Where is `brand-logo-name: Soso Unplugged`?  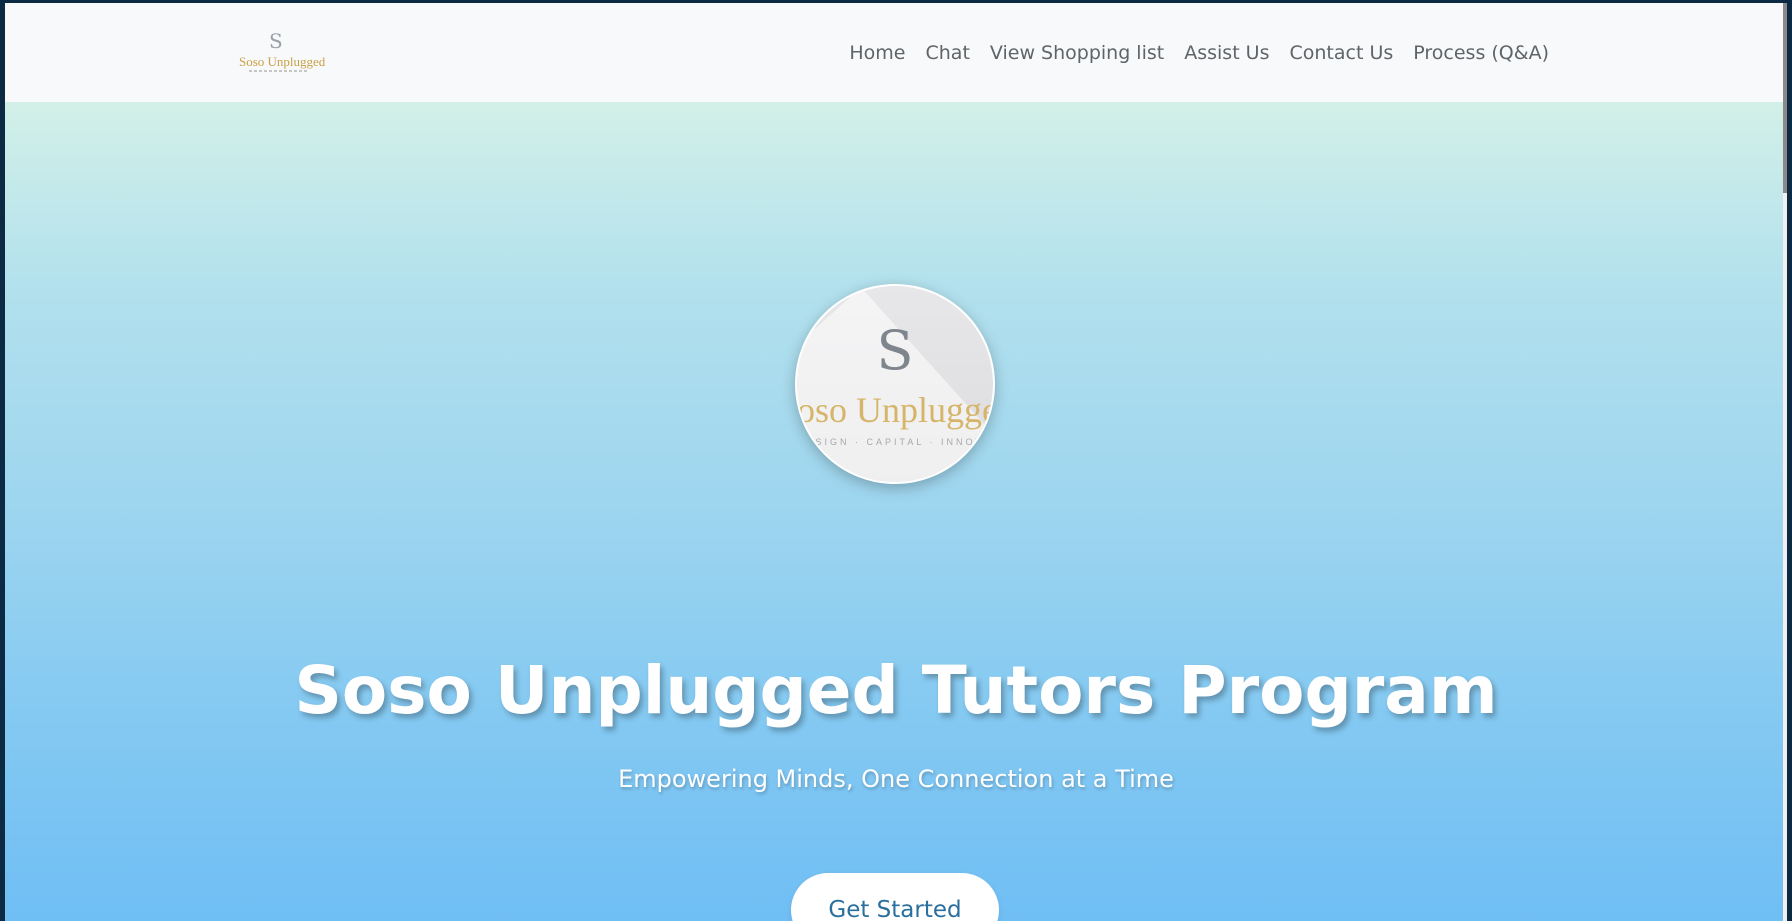 brand-logo-name: Soso Unplugged is located at coordinates (282, 61).